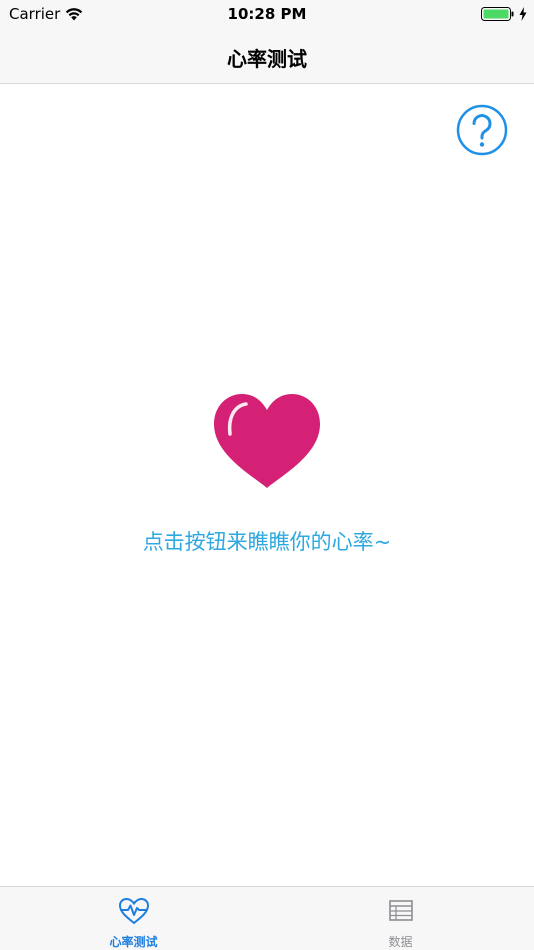 This screenshot has width=534, height=950. I want to click on tab-data: 数据, so click(400, 918).